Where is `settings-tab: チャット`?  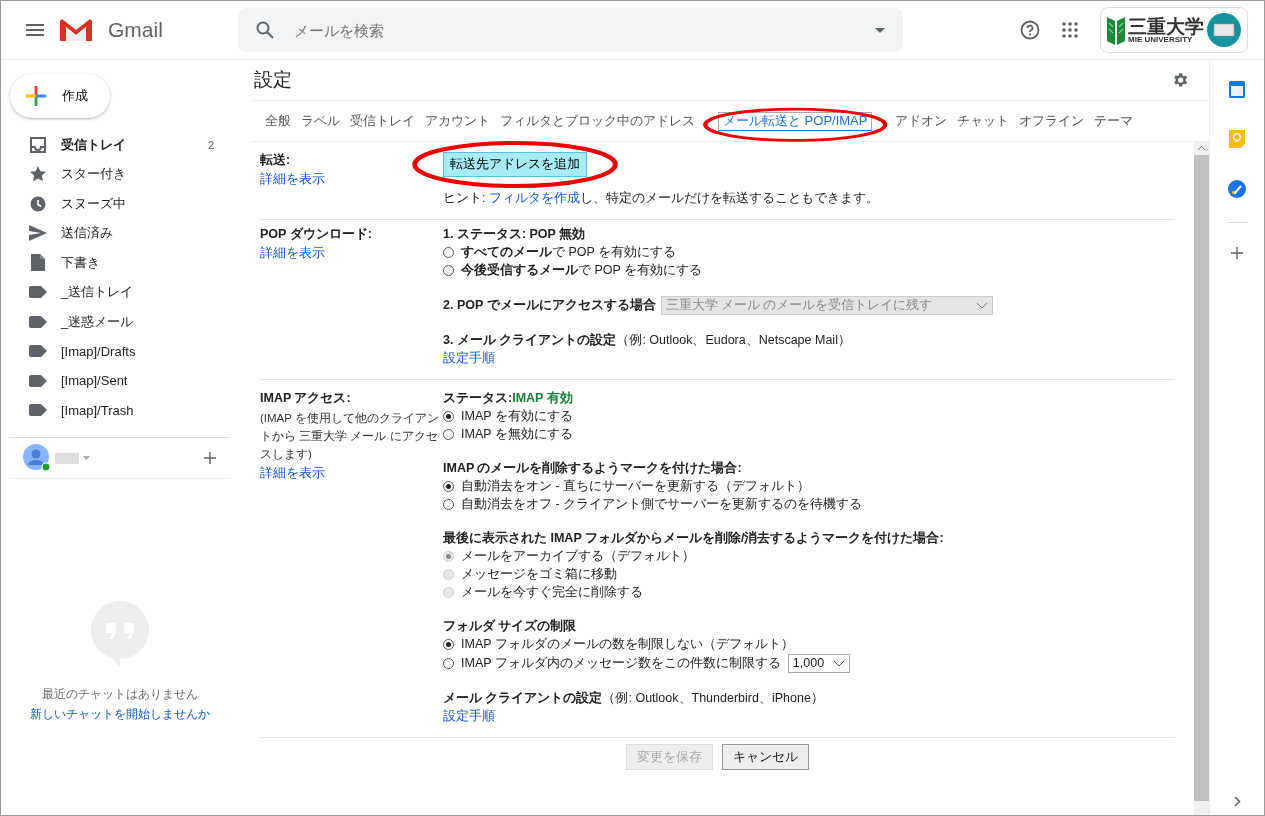 settings-tab: チャット is located at coordinates (983, 121).